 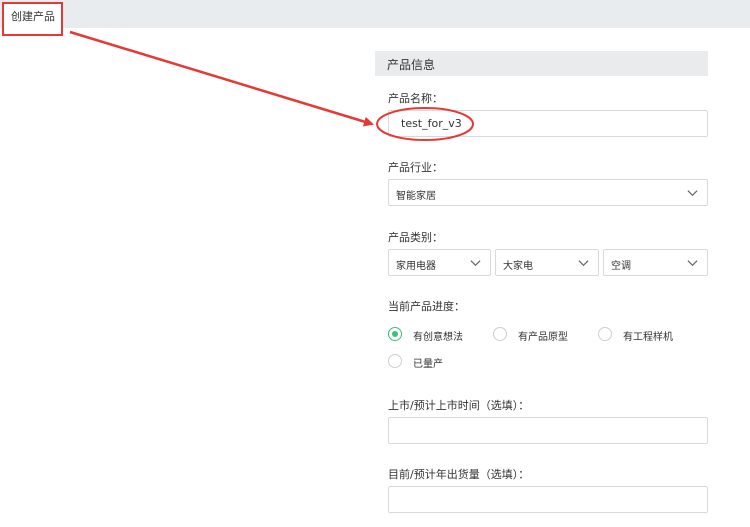 What do you see at coordinates (655, 262) in the screenshot?
I see `category-level3-select: 空调` at bounding box center [655, 262].